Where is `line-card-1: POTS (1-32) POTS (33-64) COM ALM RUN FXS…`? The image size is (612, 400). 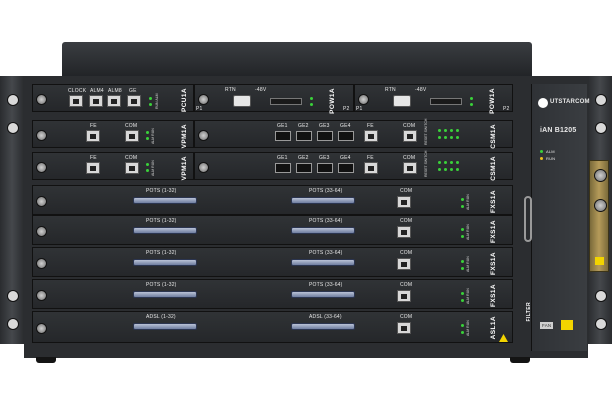 line-card-1: POTS (1-32) POTS (33-64) COM ALM RUN FXS… is located at coordinates (272, 200).